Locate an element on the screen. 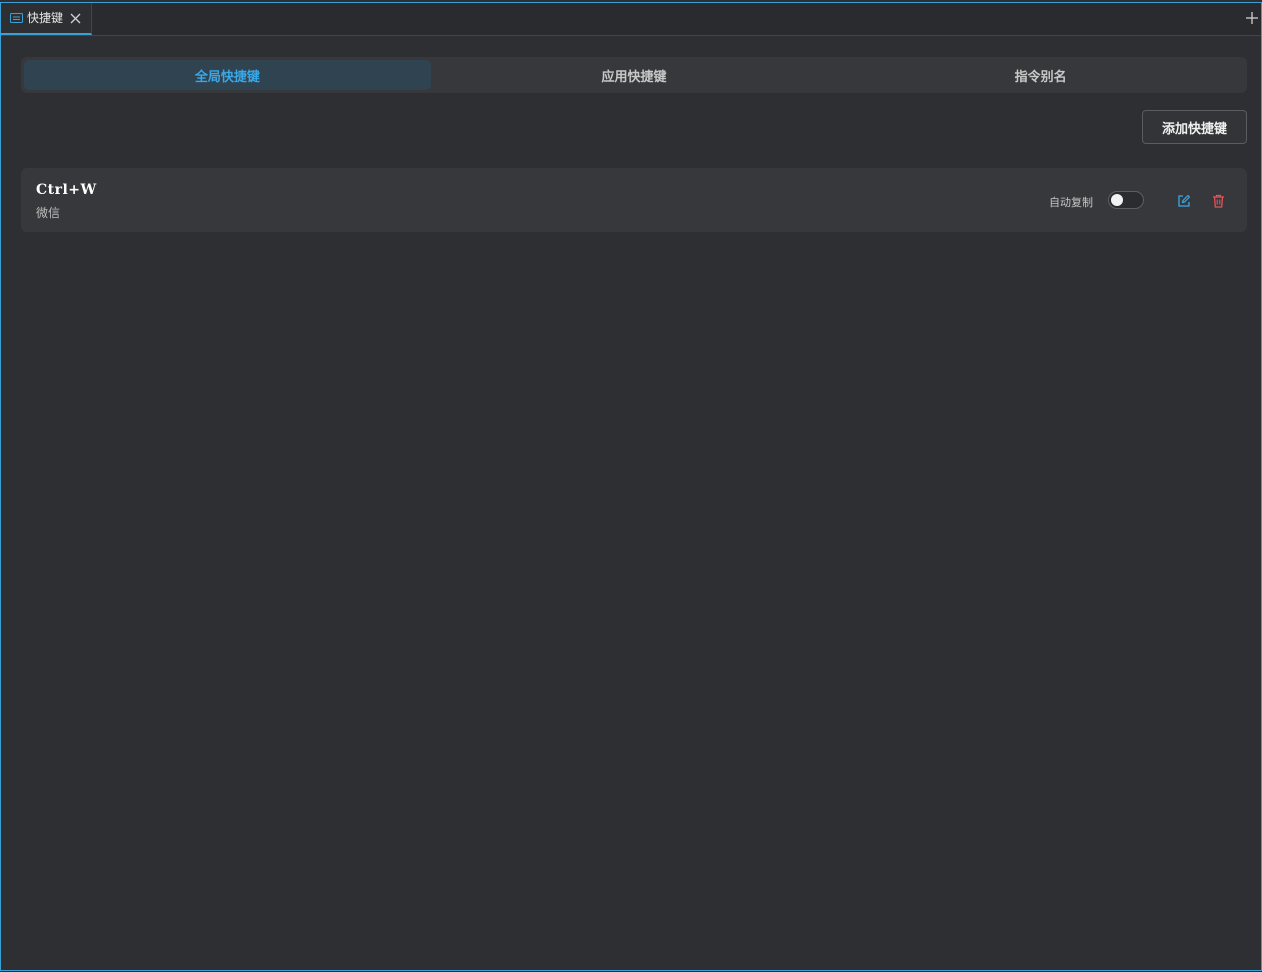  trash-icon is located at coordinates (1218, 201).